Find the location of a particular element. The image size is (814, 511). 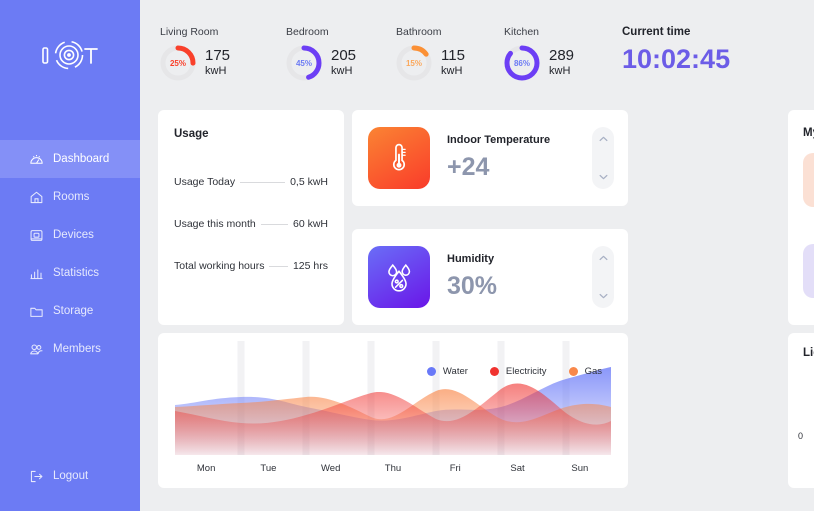

chart-x-axis: Mon Tue Wed Thu Fri Sat Sun is located at coordinates (393, 468).